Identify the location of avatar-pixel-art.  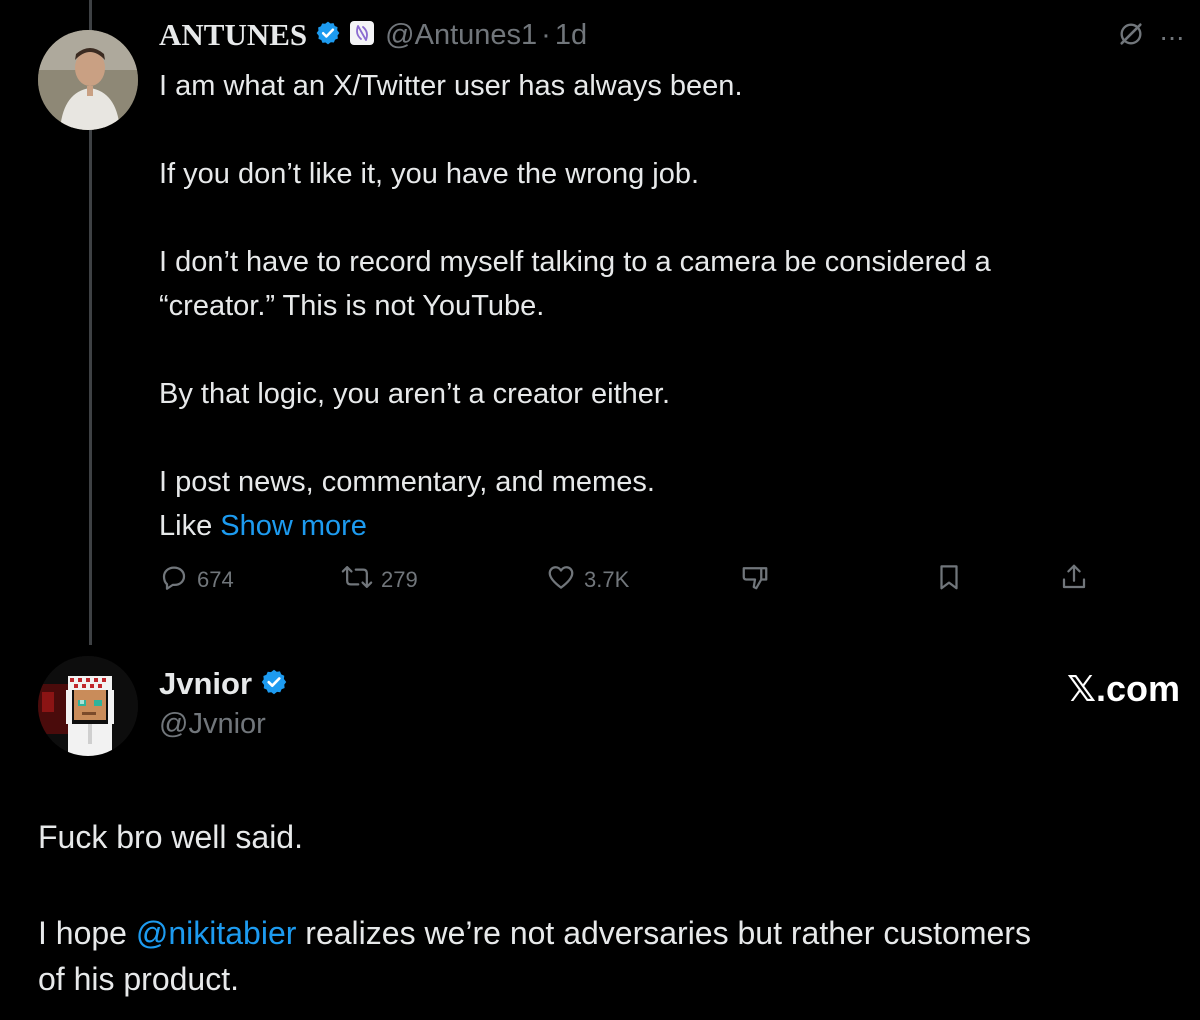
(88, 706).